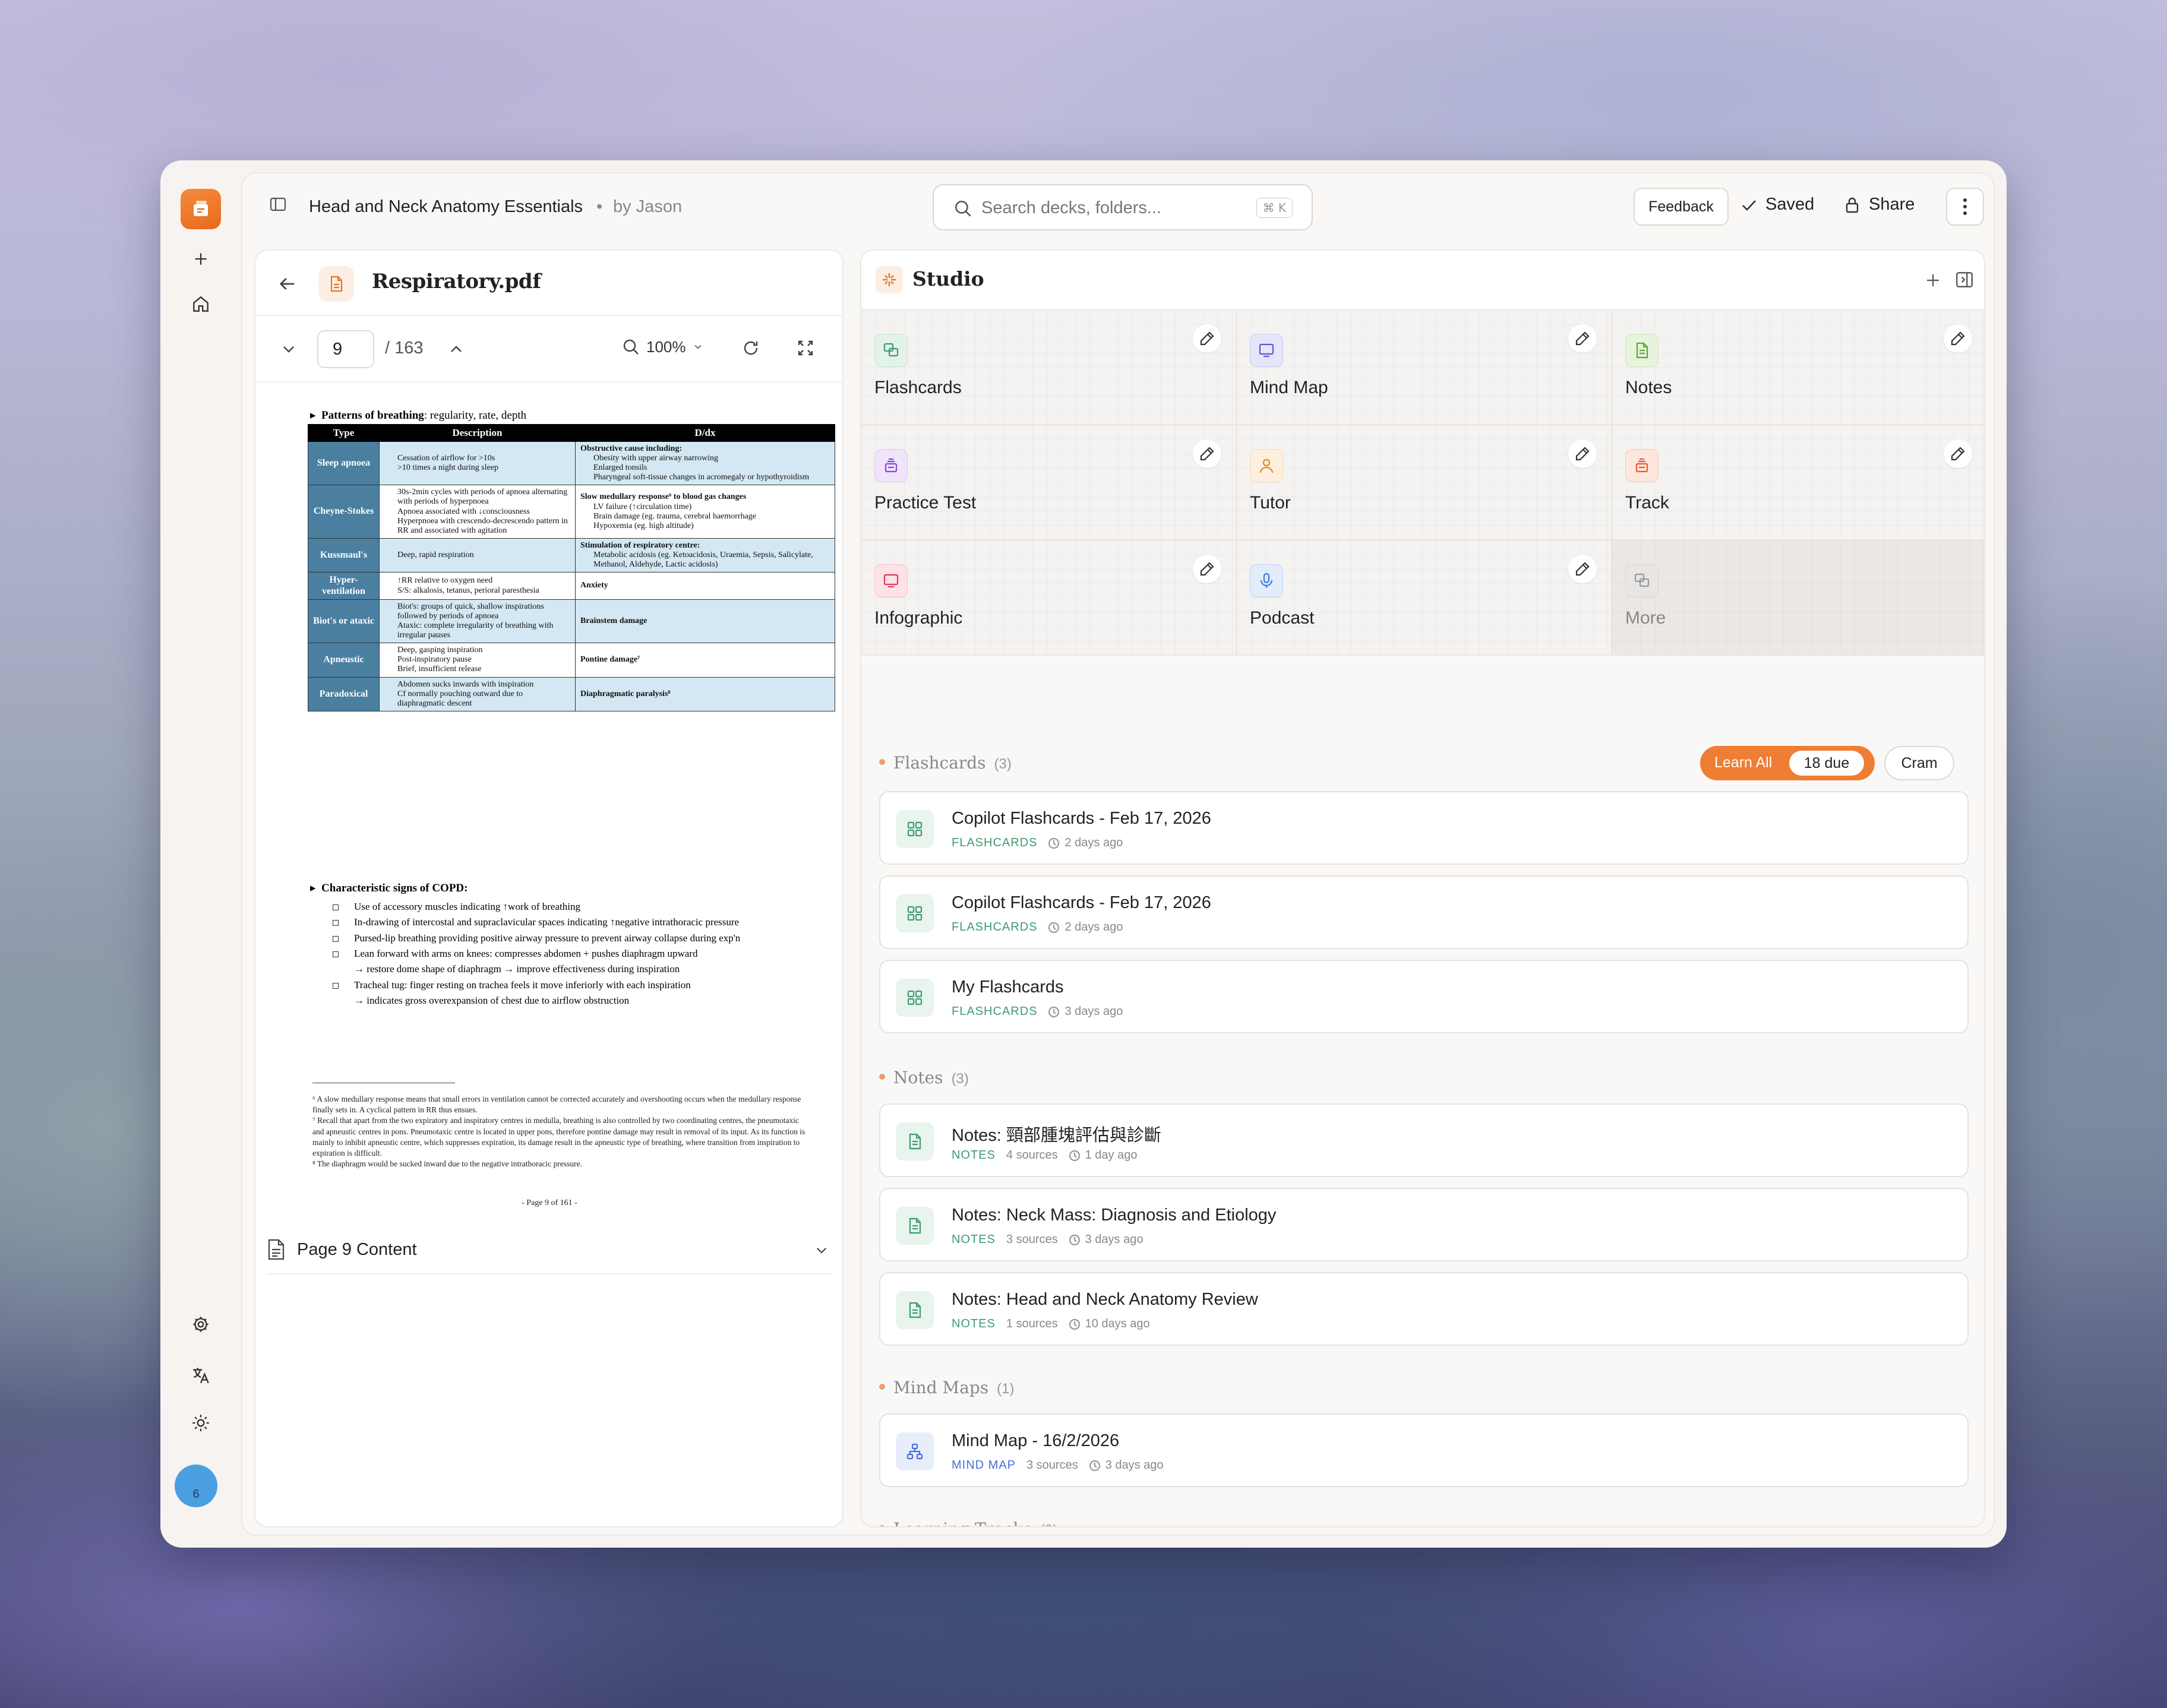 The height and width of the screenshot is (1708, 2167). Describe the element at coordinates (1919, 763) in the screenshot. I see `cram-button: Cram` at that location.